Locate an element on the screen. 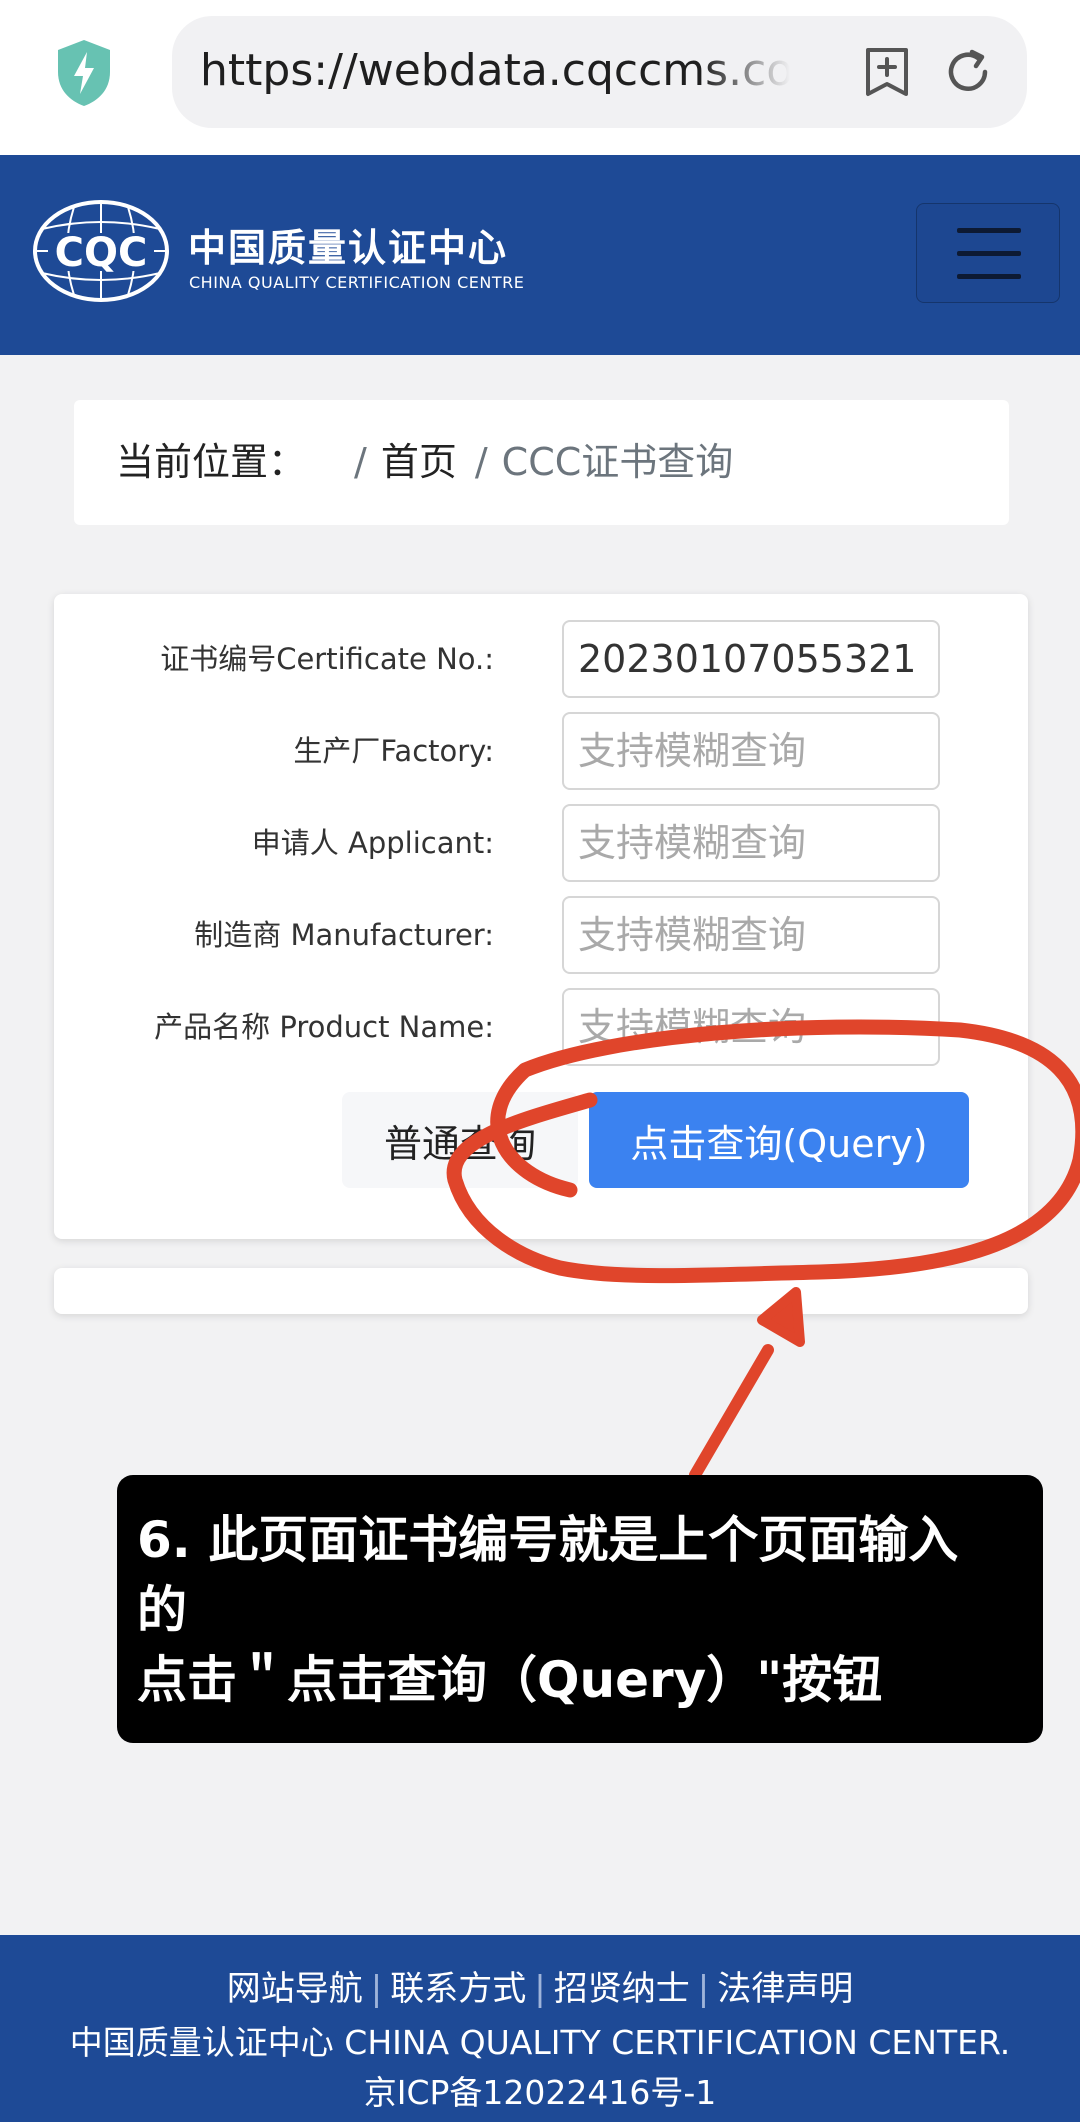  reload-icon is located at coordinates (968, 72).